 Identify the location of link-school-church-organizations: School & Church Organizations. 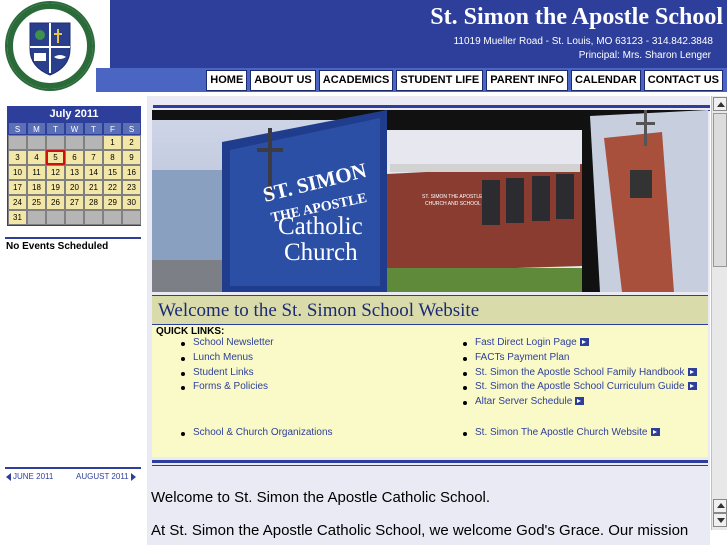
(263, 432).